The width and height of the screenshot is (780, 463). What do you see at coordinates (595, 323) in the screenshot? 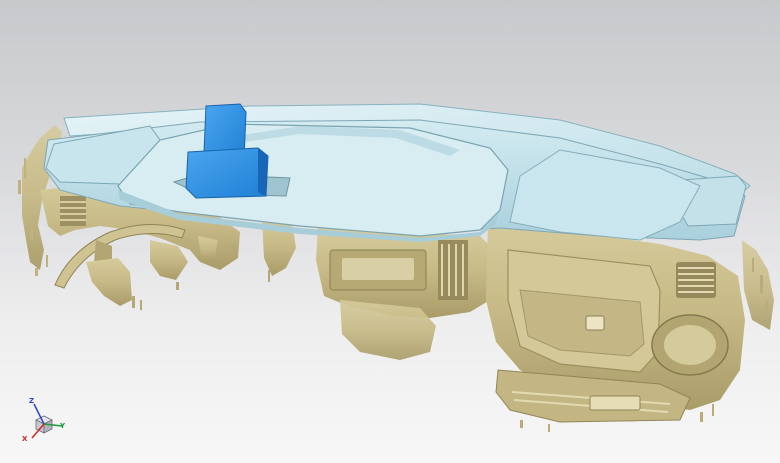
I see `glovebox-latch-icon` at bounding box center [595, 323].